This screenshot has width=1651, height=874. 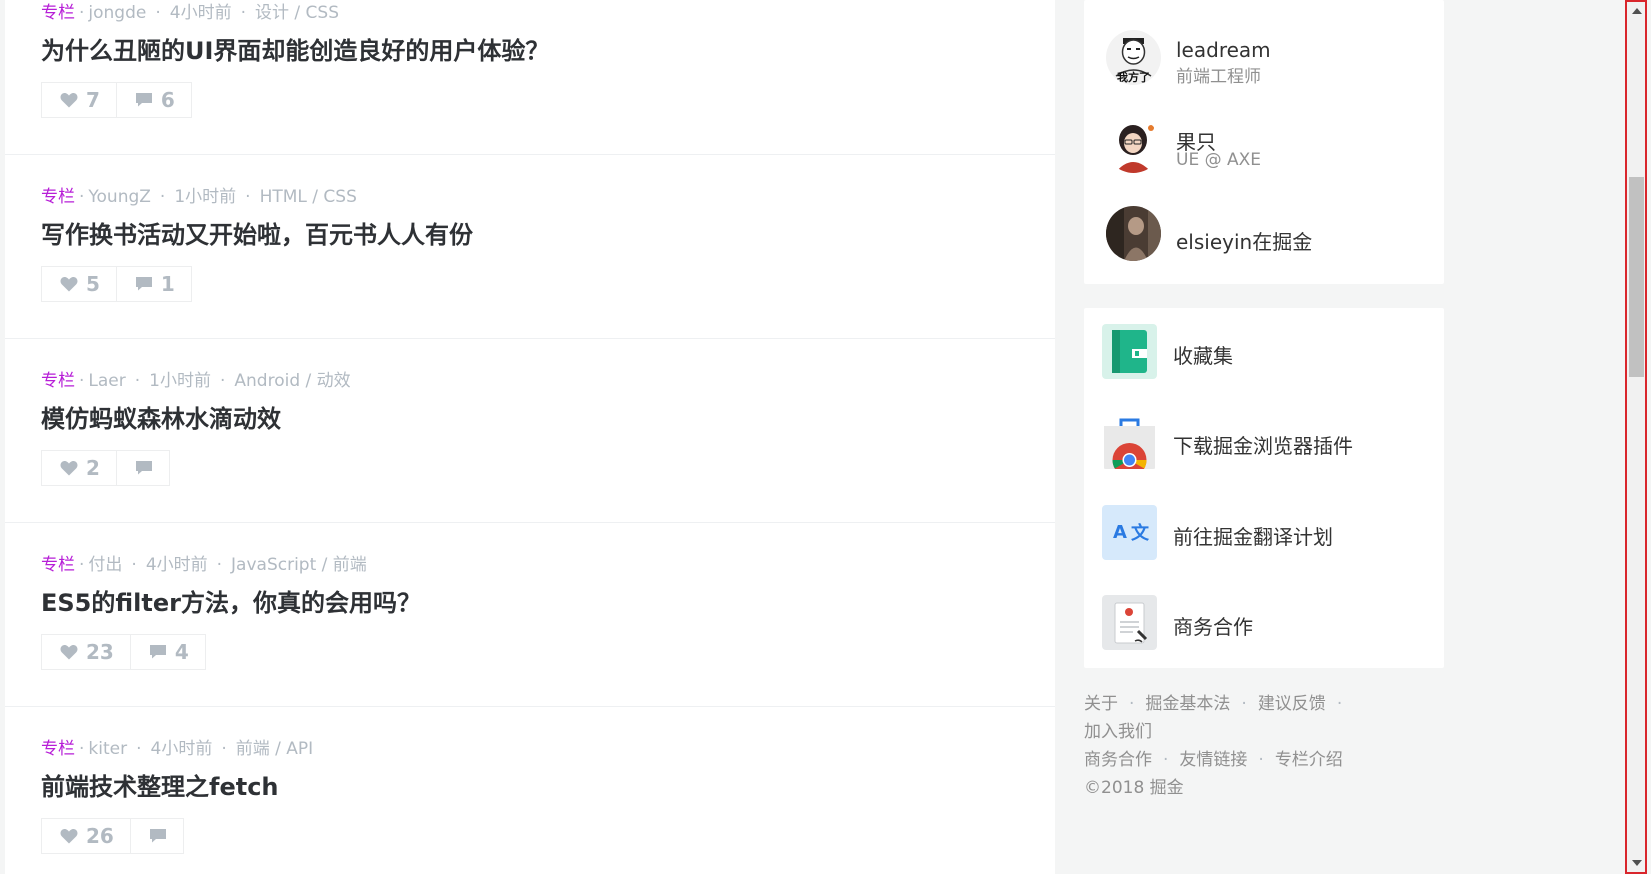 I want to click on footer-column-intro: 专栏介绍, so click(x=1309, y=760).